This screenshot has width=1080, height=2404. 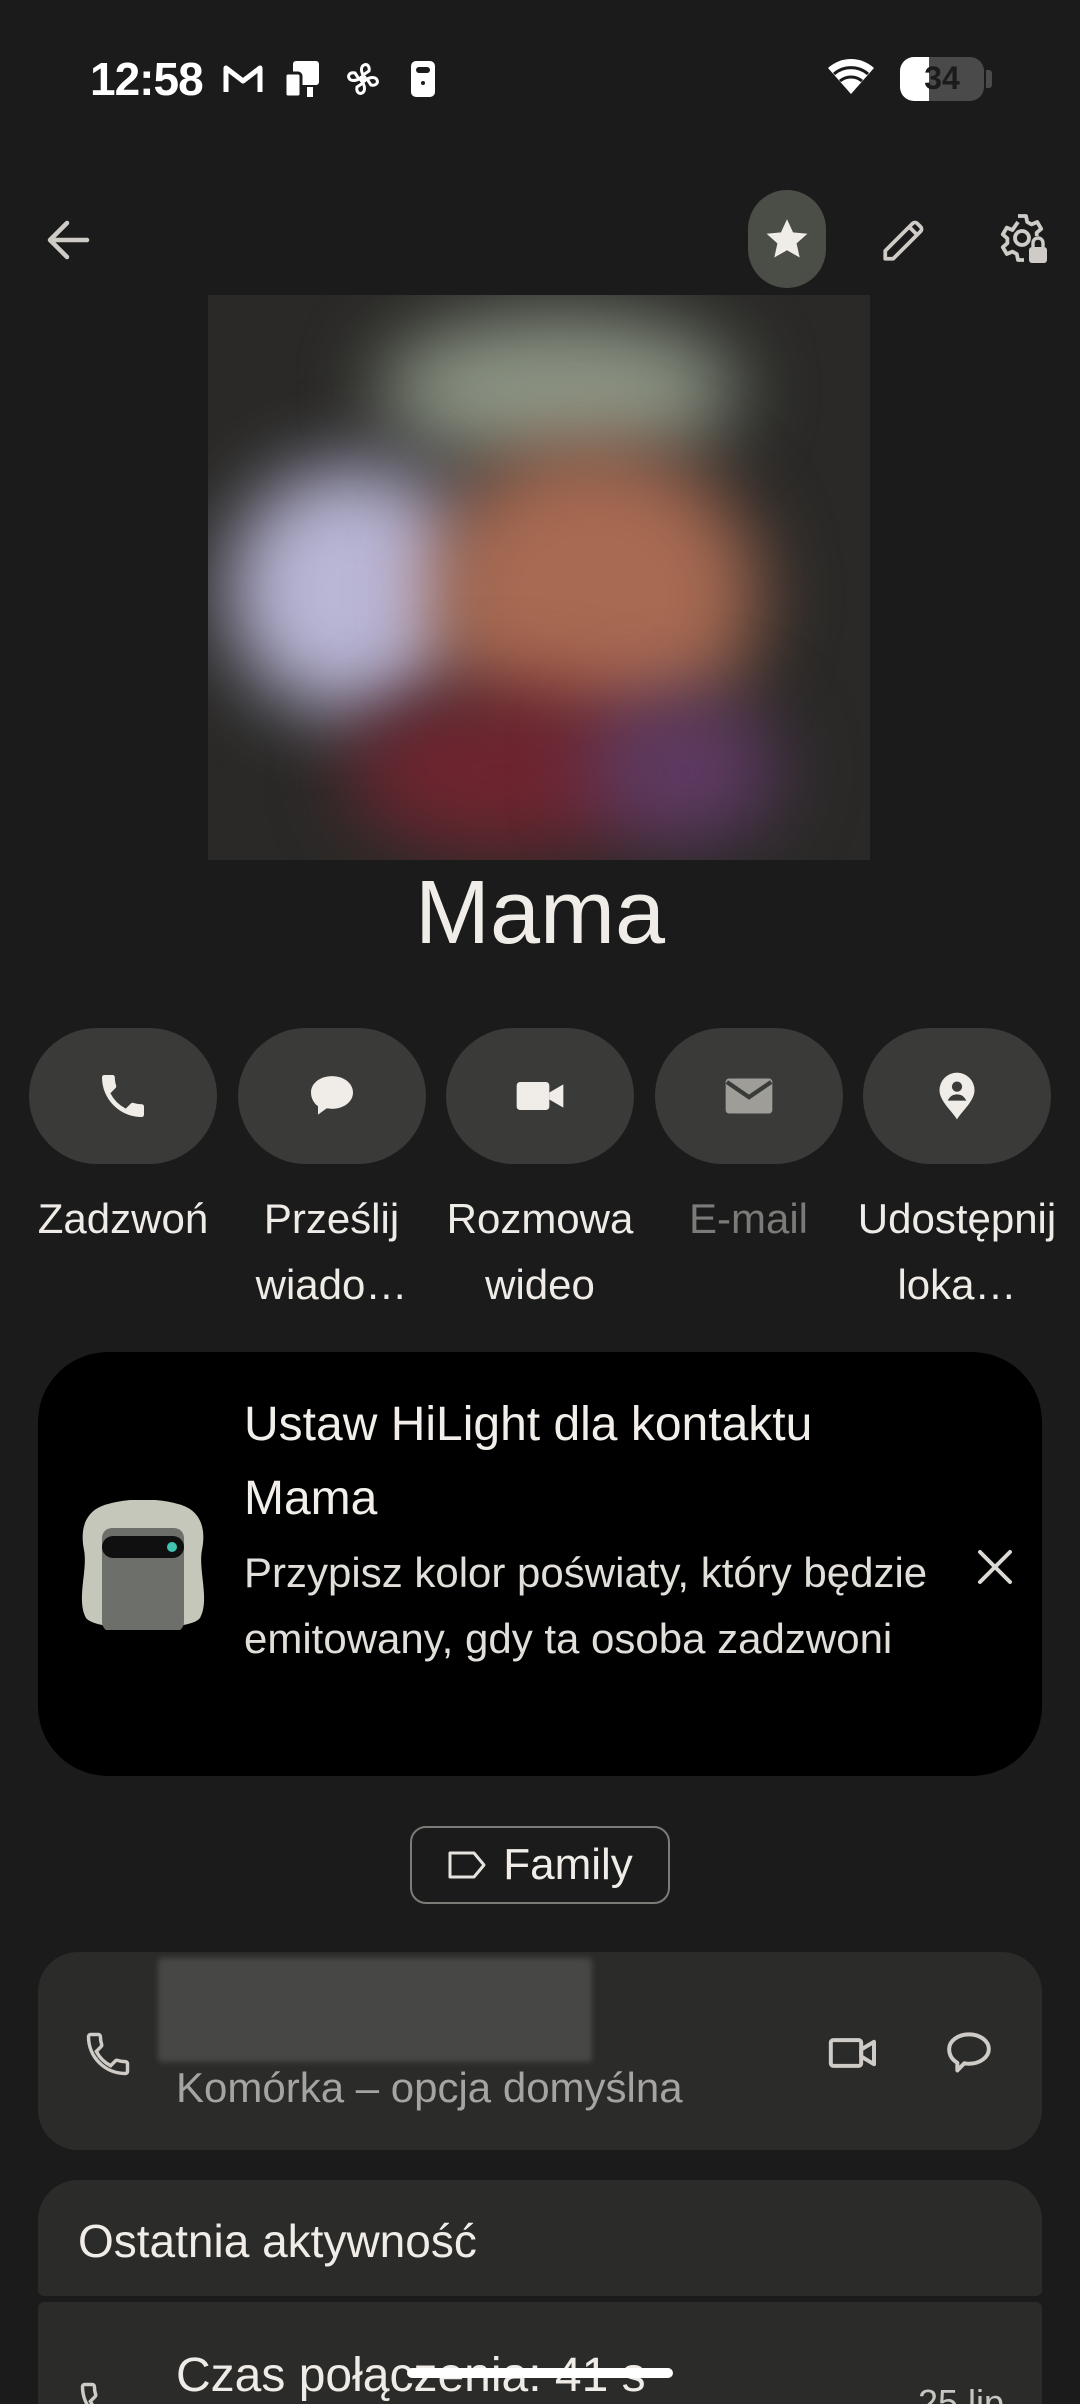 I want to click on call-button, so click(x=123, y=1096).